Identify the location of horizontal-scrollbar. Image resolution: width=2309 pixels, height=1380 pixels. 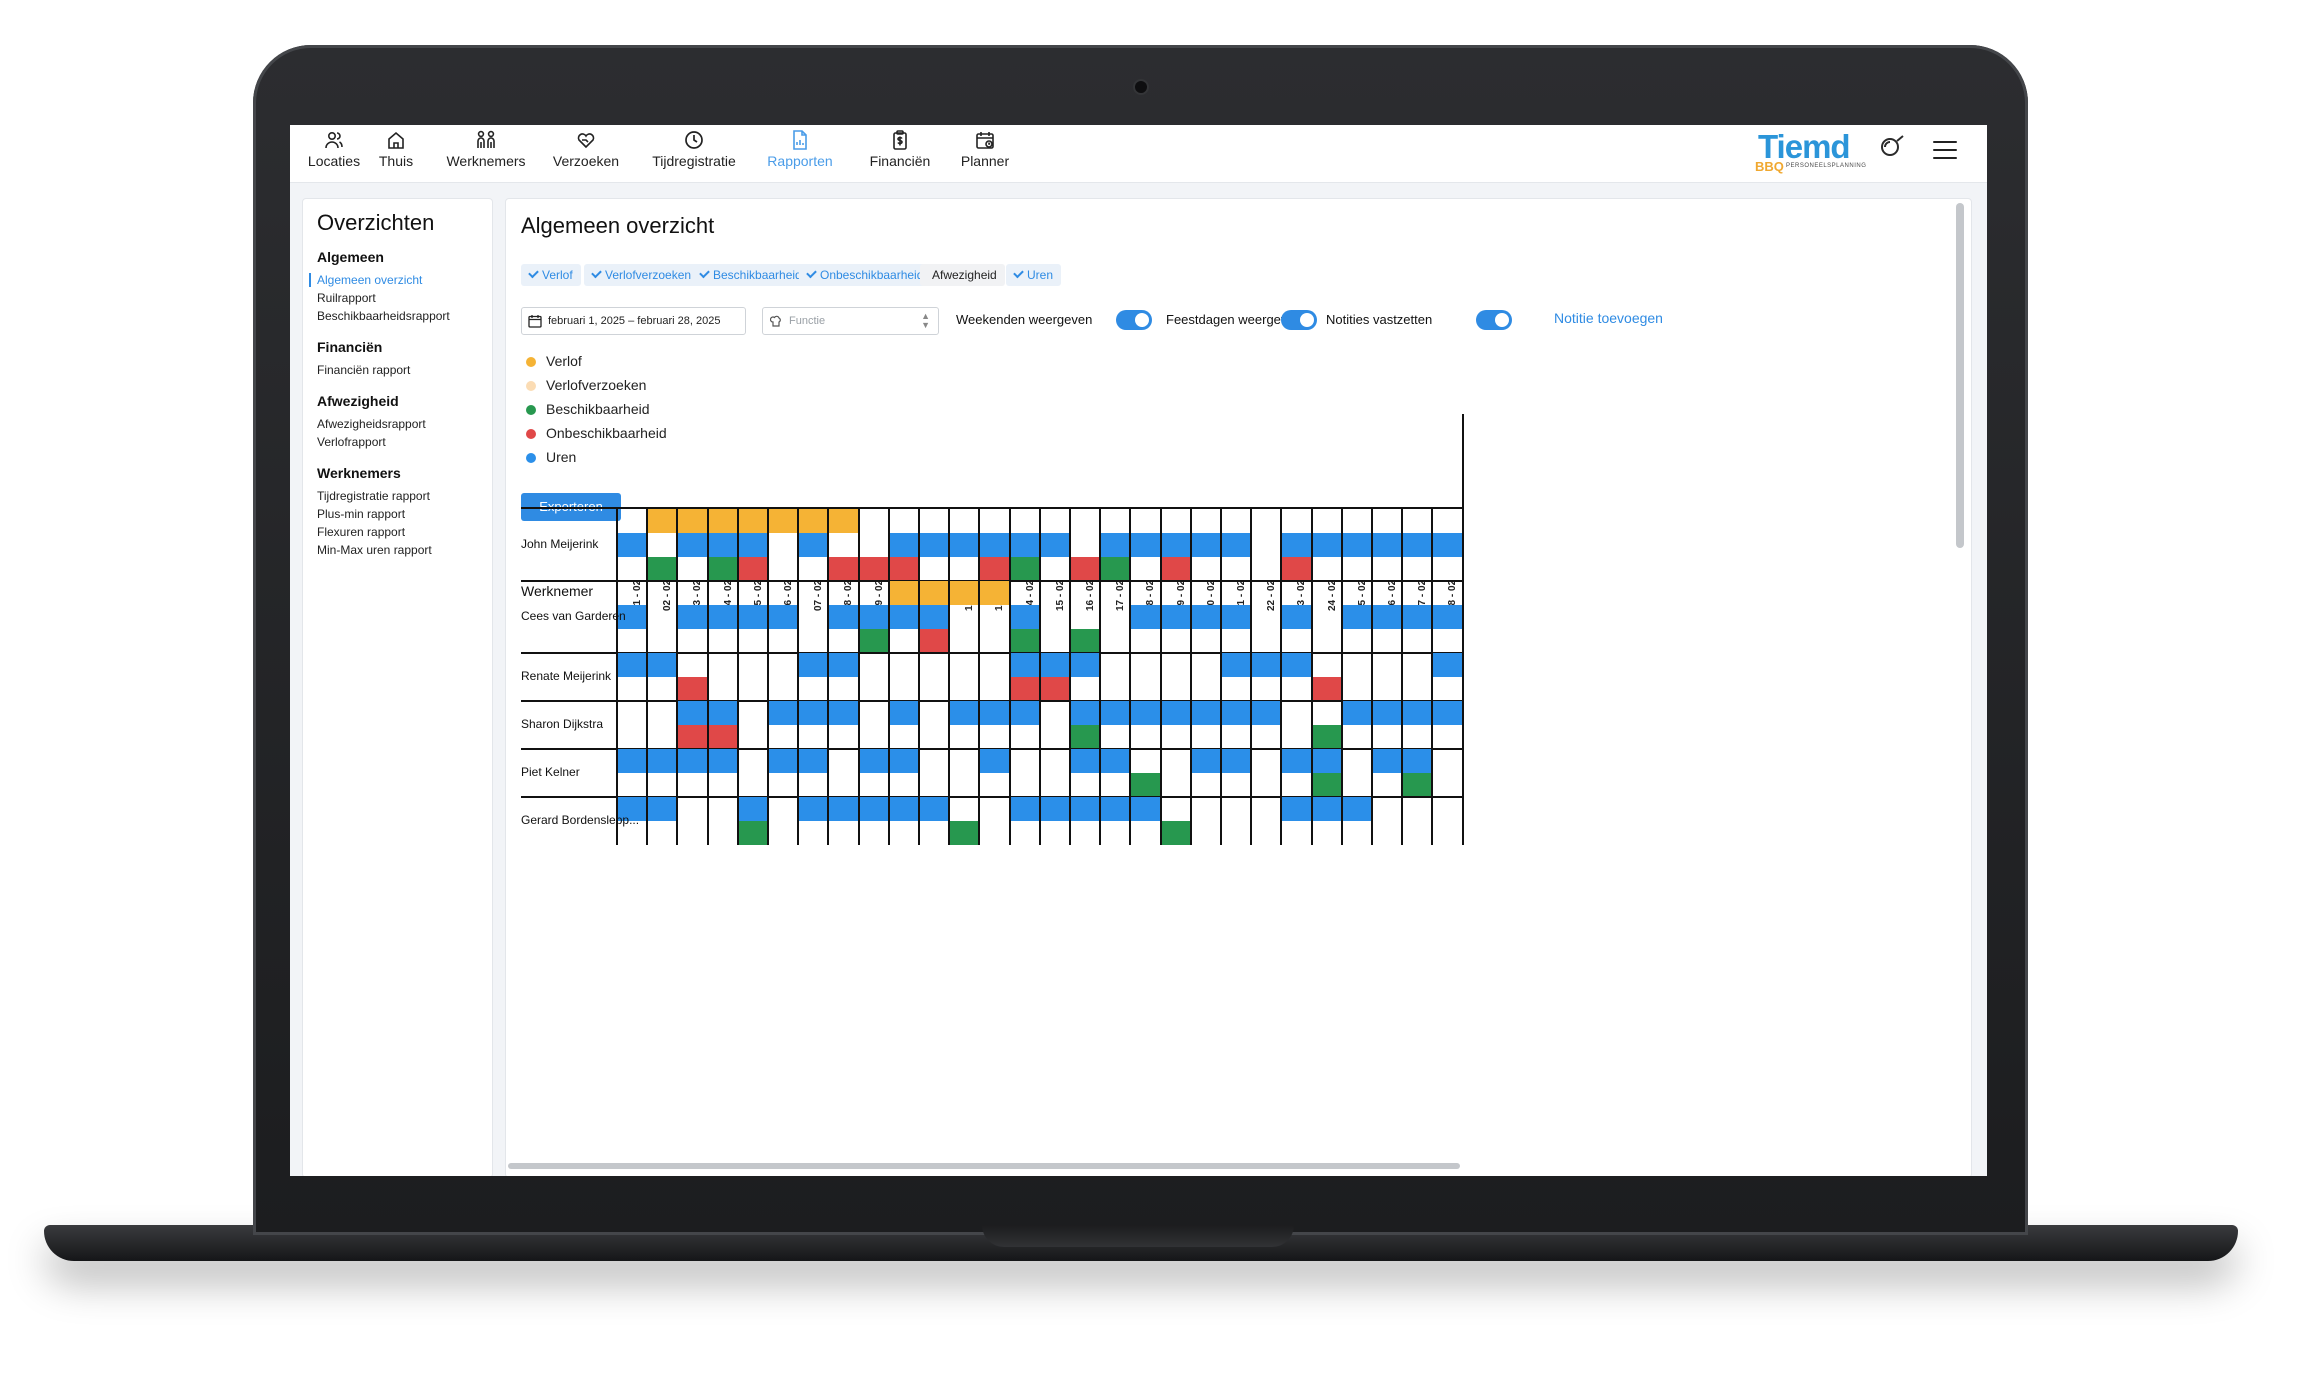
(984, 1166).